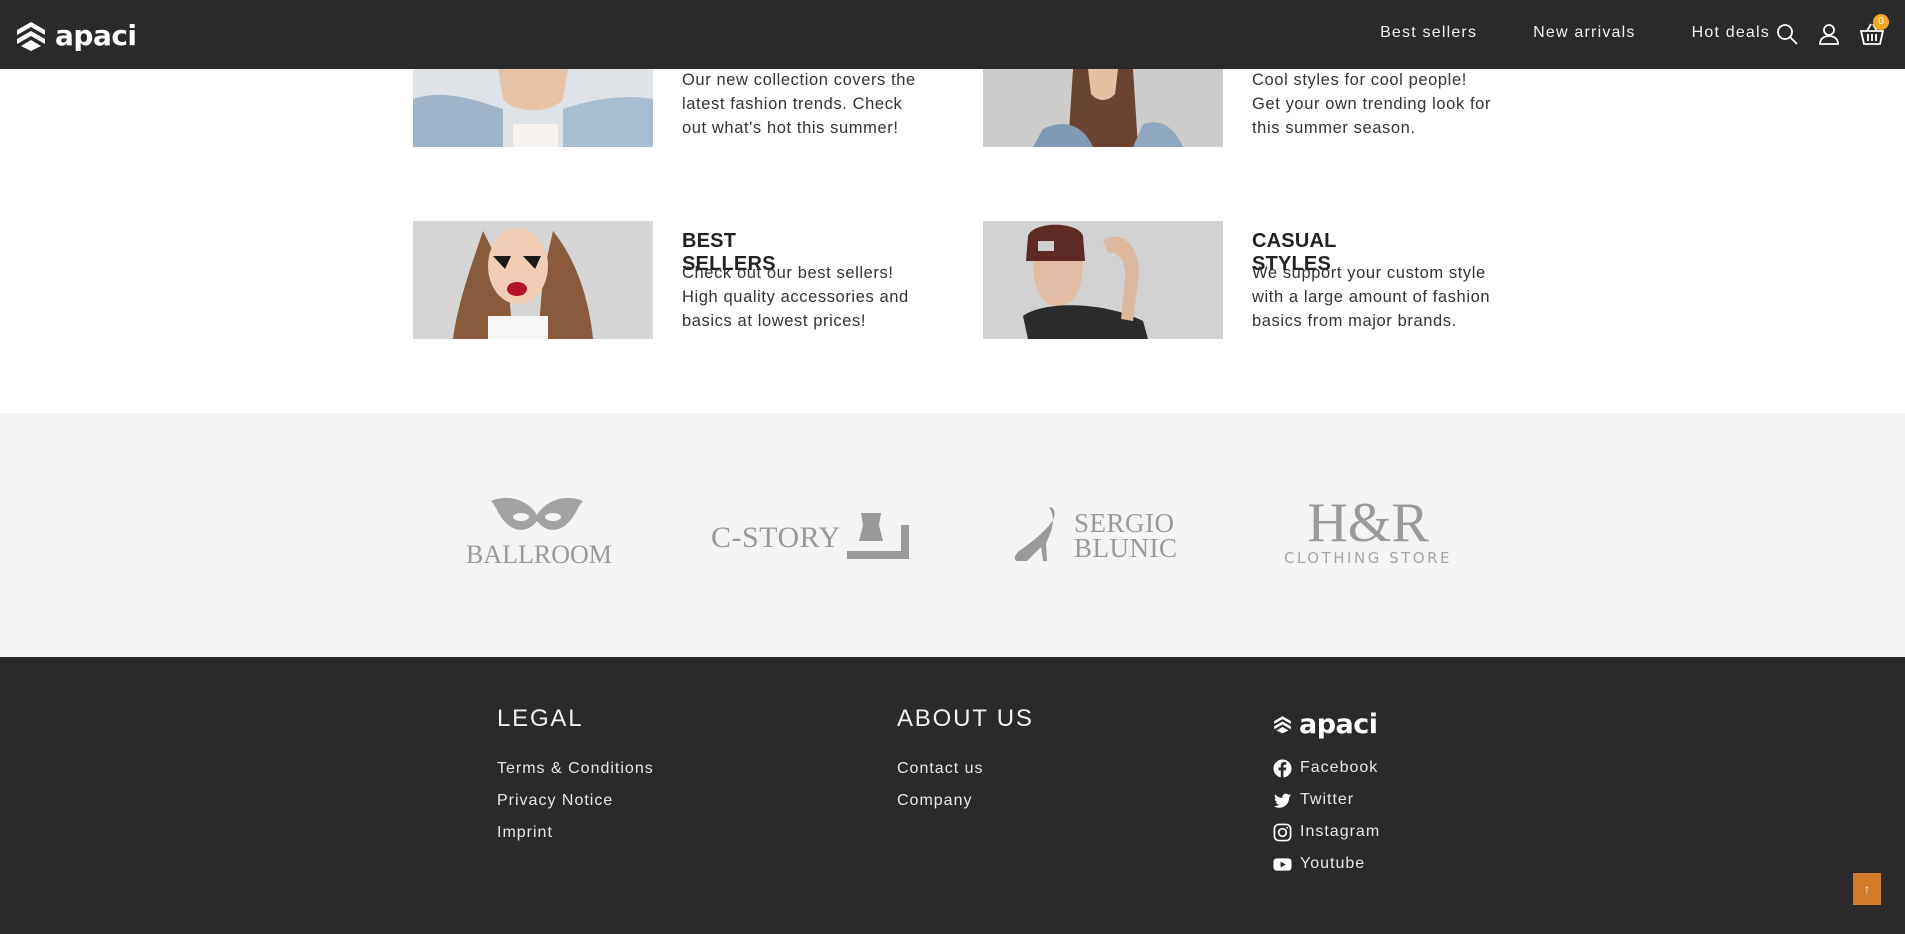 The image size is (1905, 934). Describe the element at coordinates (1103, 108) in the screenshot. I see `woman-brown-hair-photo` at that location.